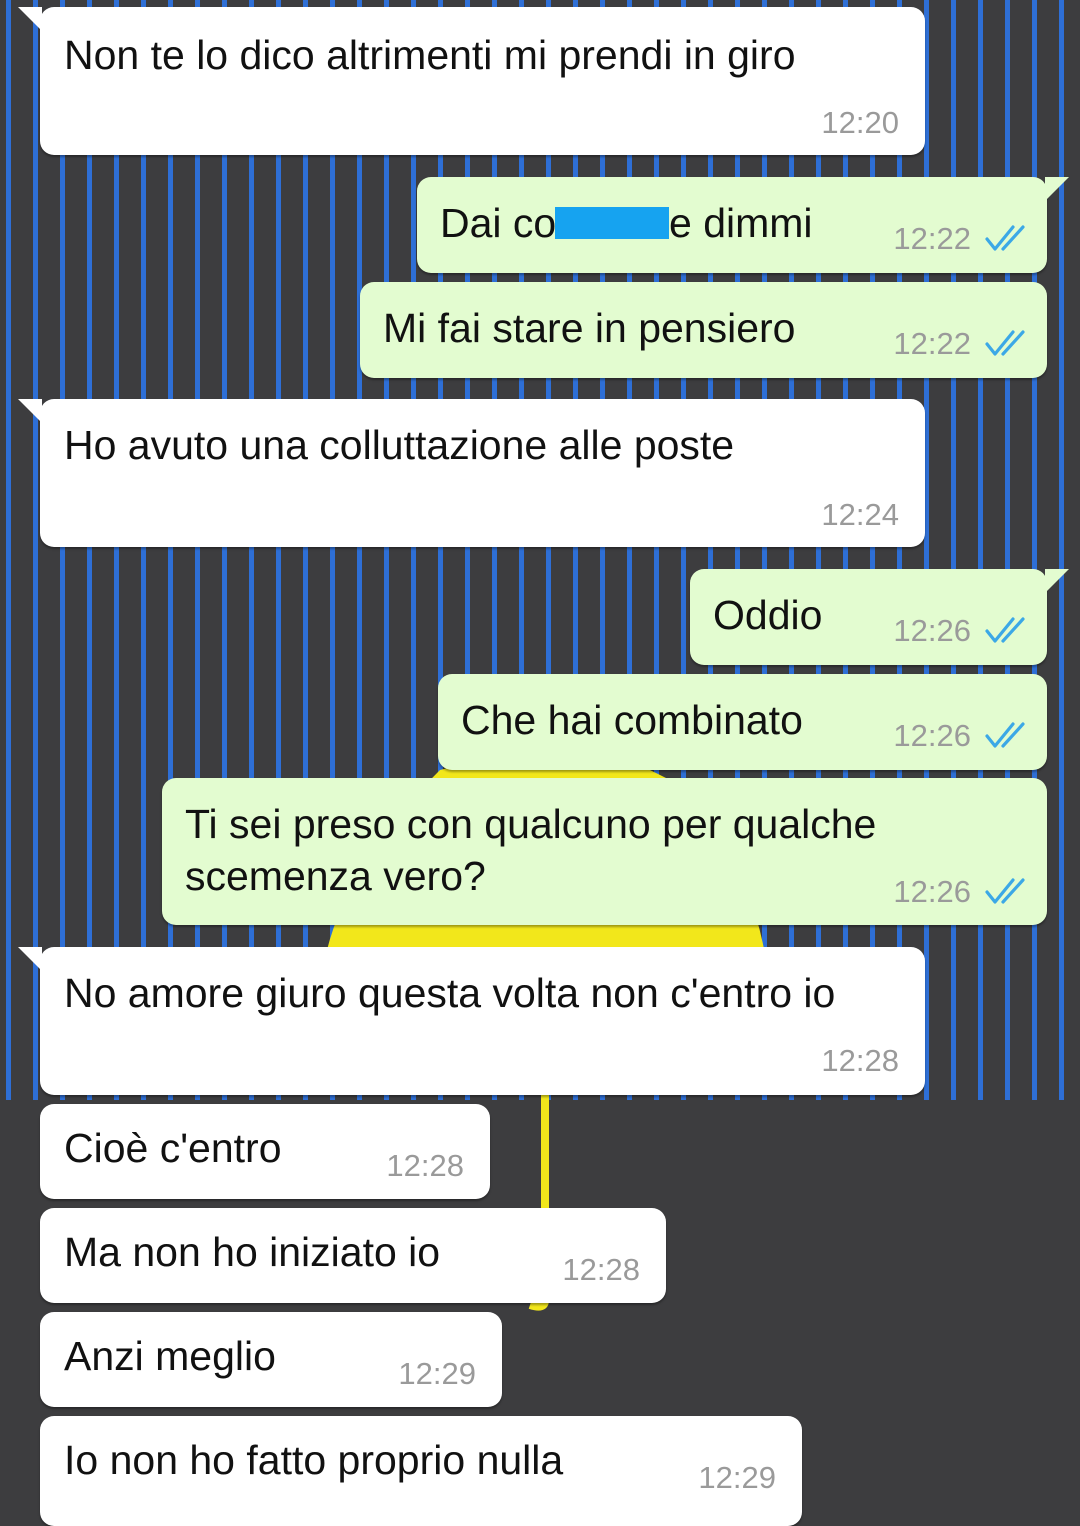 The width and height of the screenshot is (1080, 1526). I want to click on message-text: Io non ho fatto proprio nulla, so click(314, 1460).